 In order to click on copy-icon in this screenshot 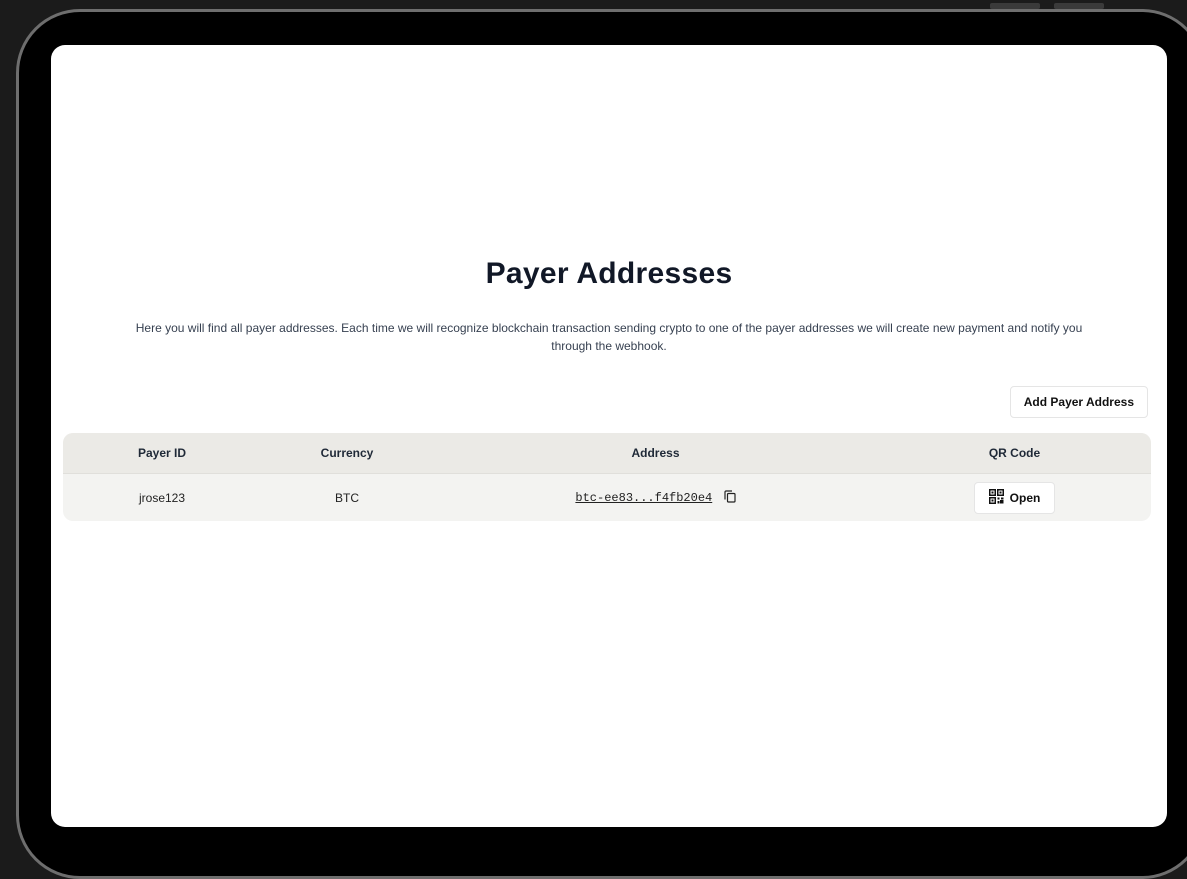, I will do `click(729, 497)`.